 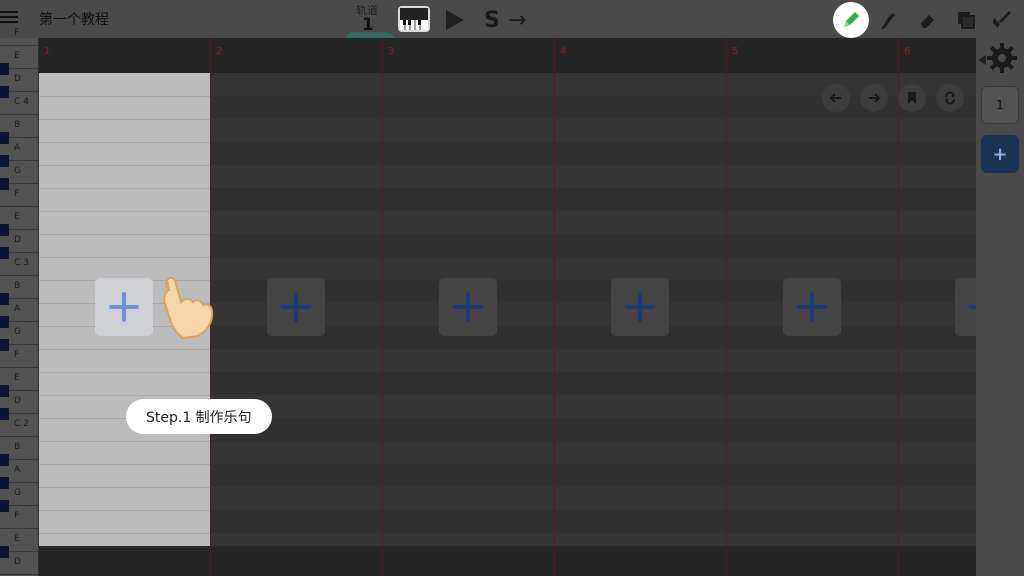 What do you see at coordinates (507, 561) in the screenshot?
I see `bottom-strip` at bounding box center [507, 561].